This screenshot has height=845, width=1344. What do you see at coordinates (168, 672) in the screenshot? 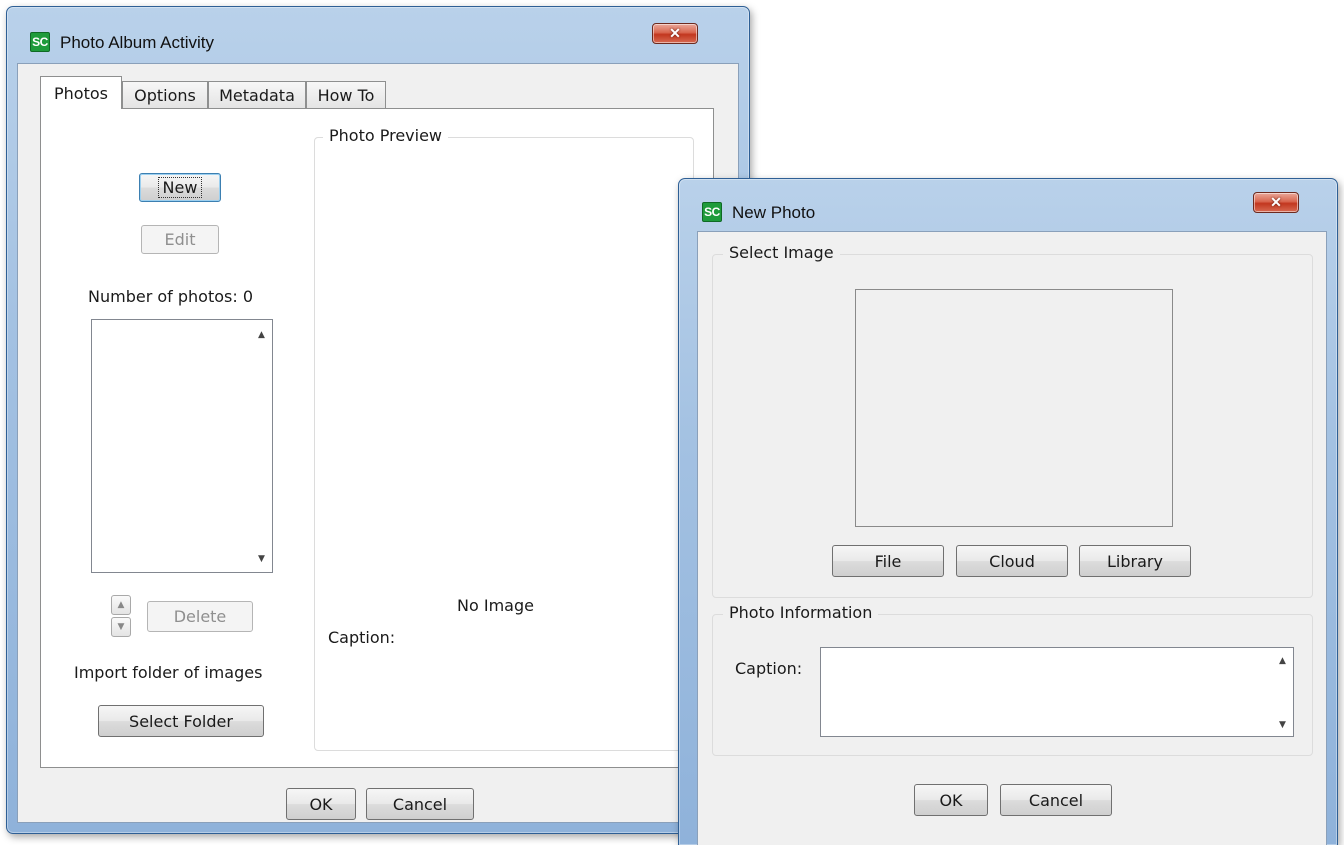
I see `import-folder-label: Import folder of images` at bounding box center [168, 672].